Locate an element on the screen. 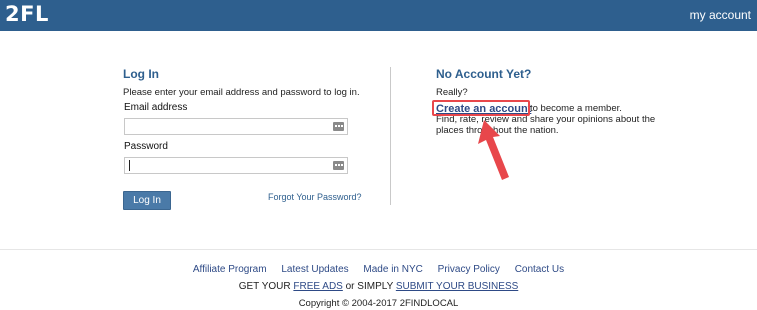 Image resolution: width=757 pixels, height=310 pixels. column-divider is located at coordinates (390, 136).